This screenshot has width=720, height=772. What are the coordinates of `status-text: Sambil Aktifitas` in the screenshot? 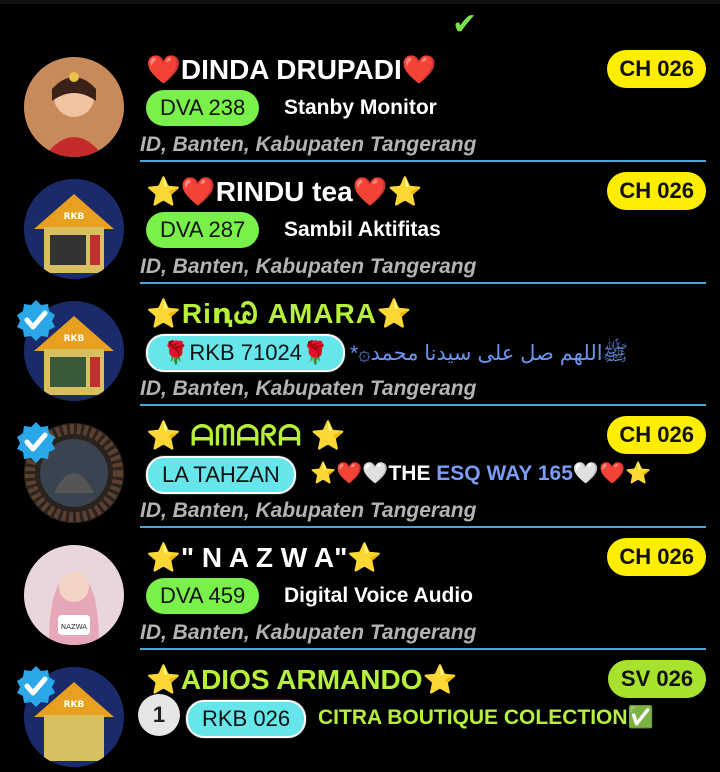 It's located at (362, 229).